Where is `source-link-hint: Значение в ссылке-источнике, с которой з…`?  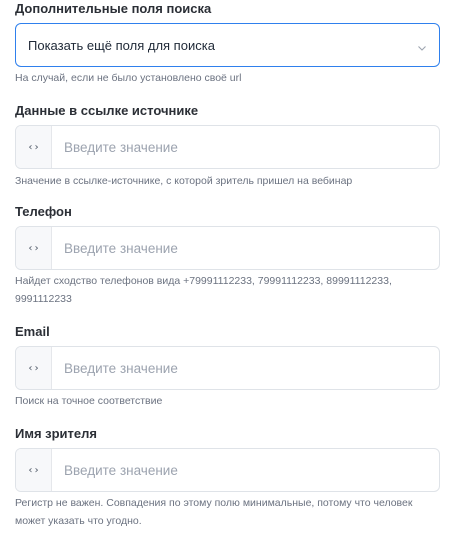
source-link-hint: Значение в ссылке-источнике, с которой з… is located at coordinates (184, 181).